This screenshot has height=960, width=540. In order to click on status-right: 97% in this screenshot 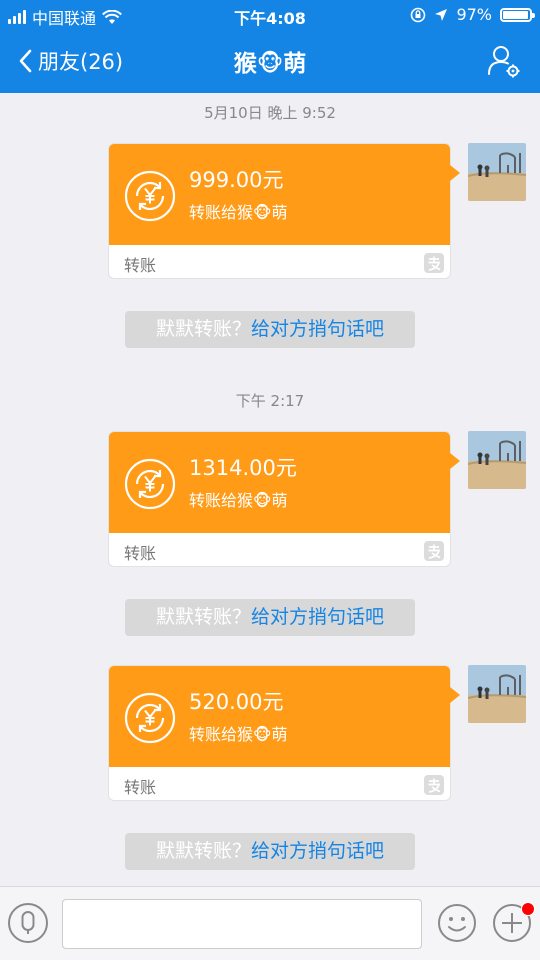, I will do `click(472, 14)`.